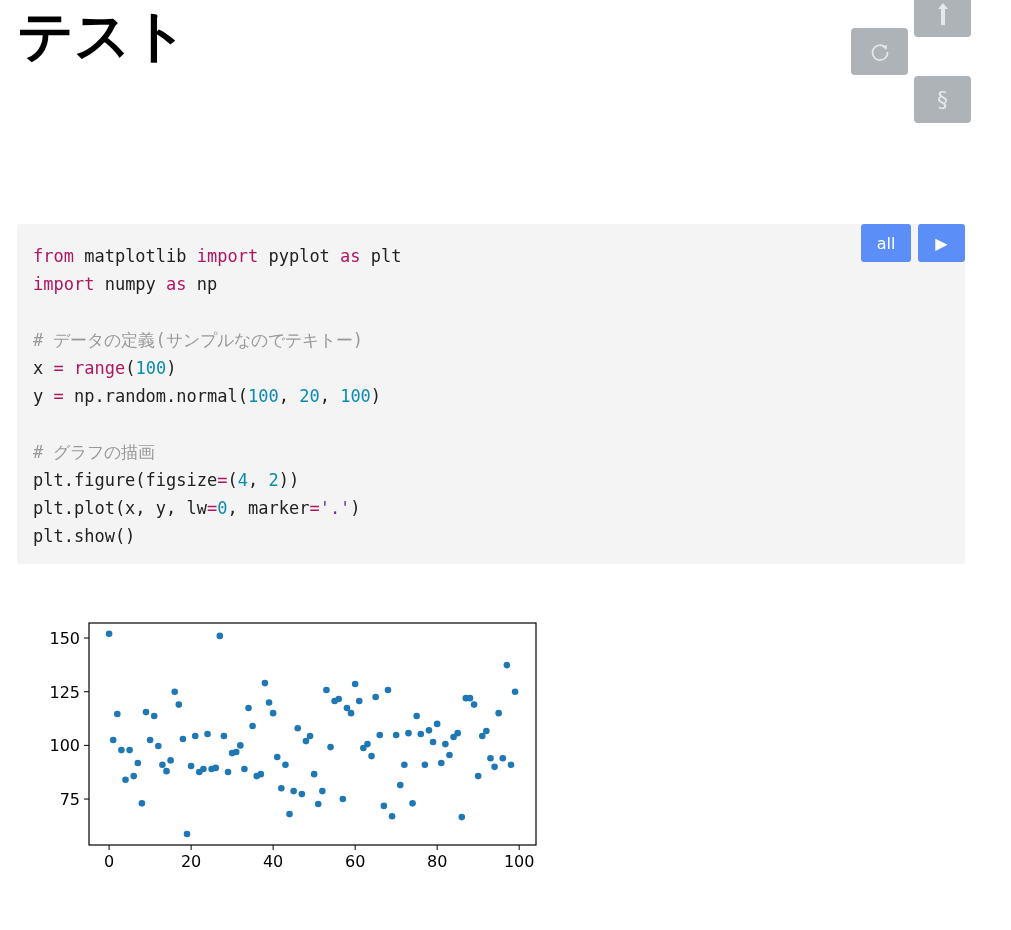  Describe the element at coordinates (207, 396) in the screenshot. I see `code-line: y = np.random.normal(100, 20, 100)` at that location.